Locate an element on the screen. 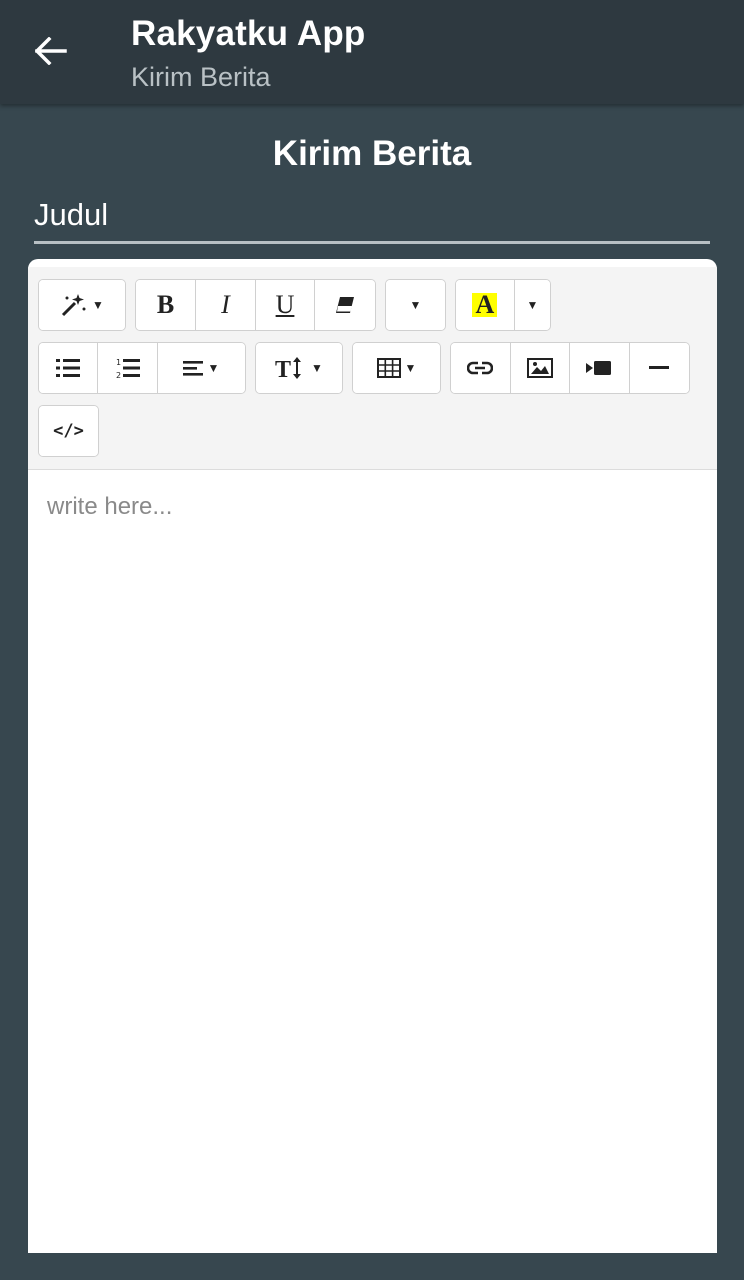 The width and height of the screenshot is (744, 1280). ordered-list-button: 1 2 is located at coordinates (128, 368).